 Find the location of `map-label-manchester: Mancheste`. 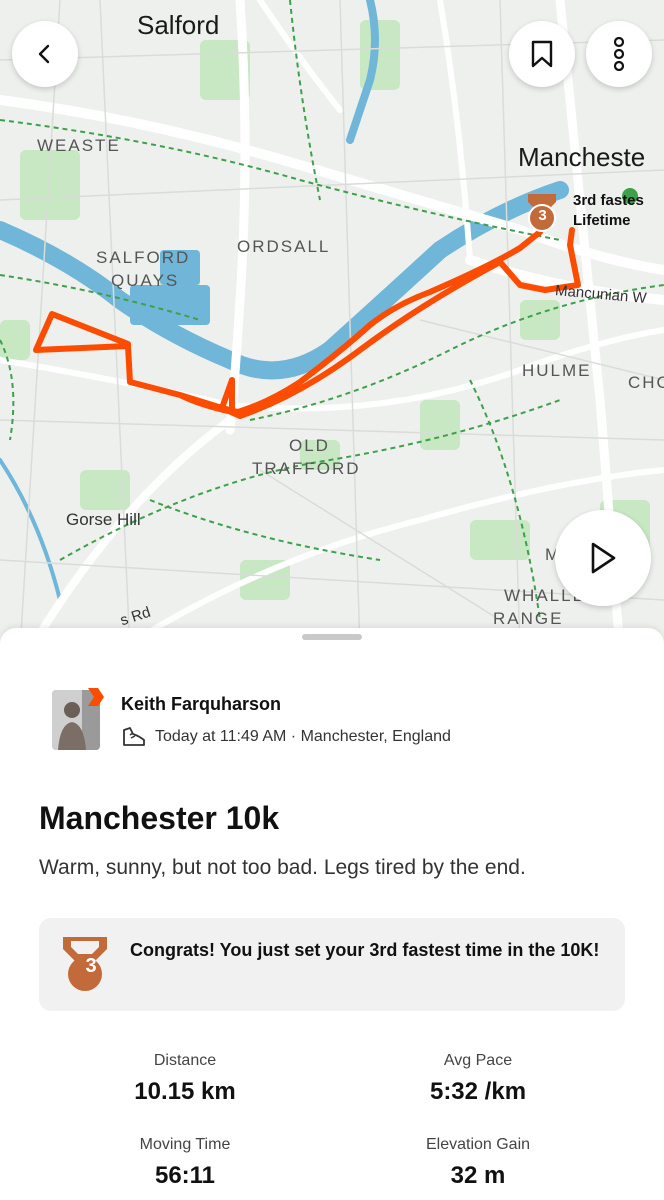

map-label-manchester: Mancheste is located at coordinates (582, 157).